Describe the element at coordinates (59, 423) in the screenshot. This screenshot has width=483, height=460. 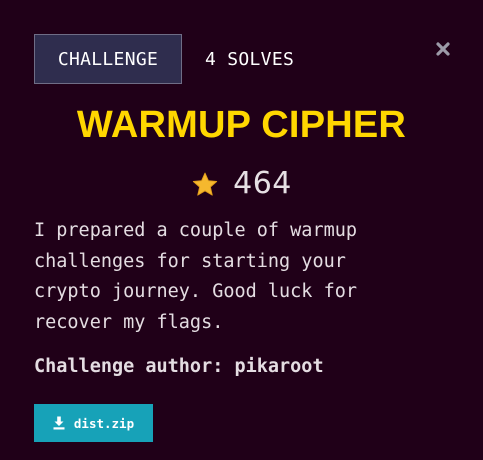
I see `download-icon` at that location.